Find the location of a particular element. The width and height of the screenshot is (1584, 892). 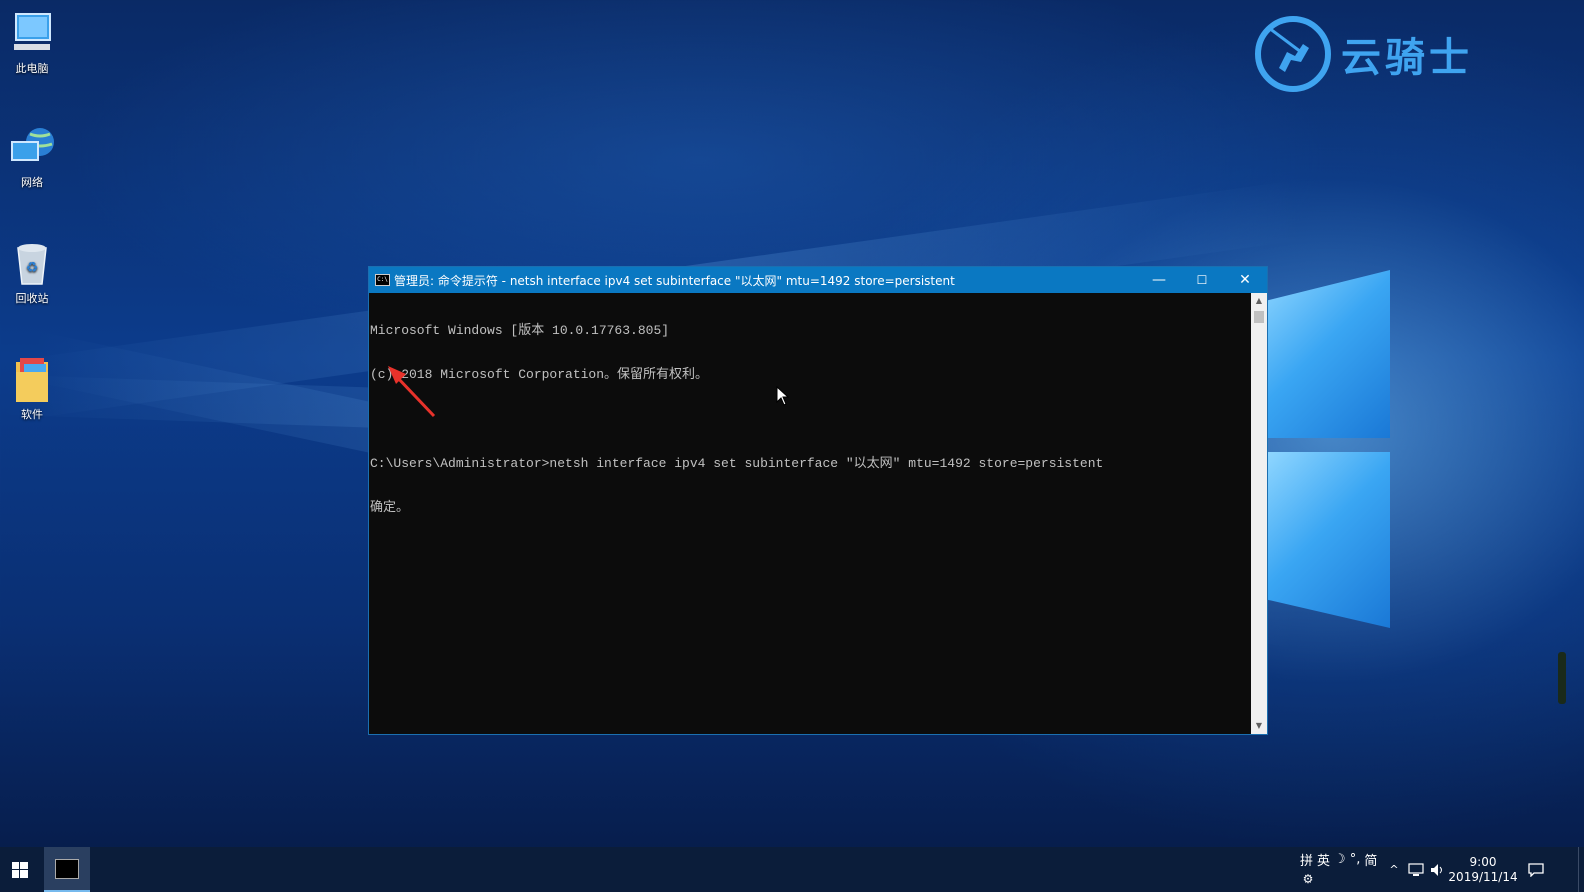

notification-icon is located at coordinates (1536, 869).